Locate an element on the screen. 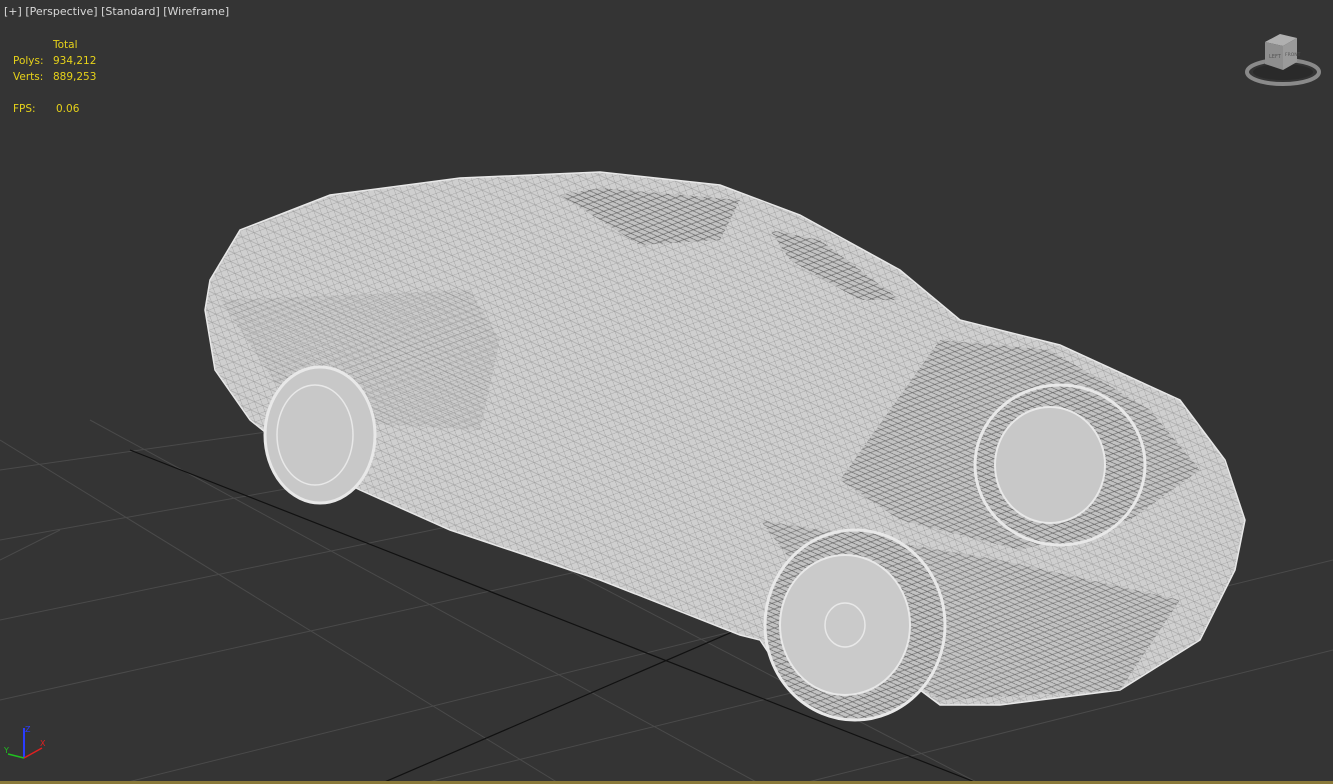 The width and height of the screenshot is (1333, 784). viewcube: LEFT FRONT is located at coordinates (1285, 60).